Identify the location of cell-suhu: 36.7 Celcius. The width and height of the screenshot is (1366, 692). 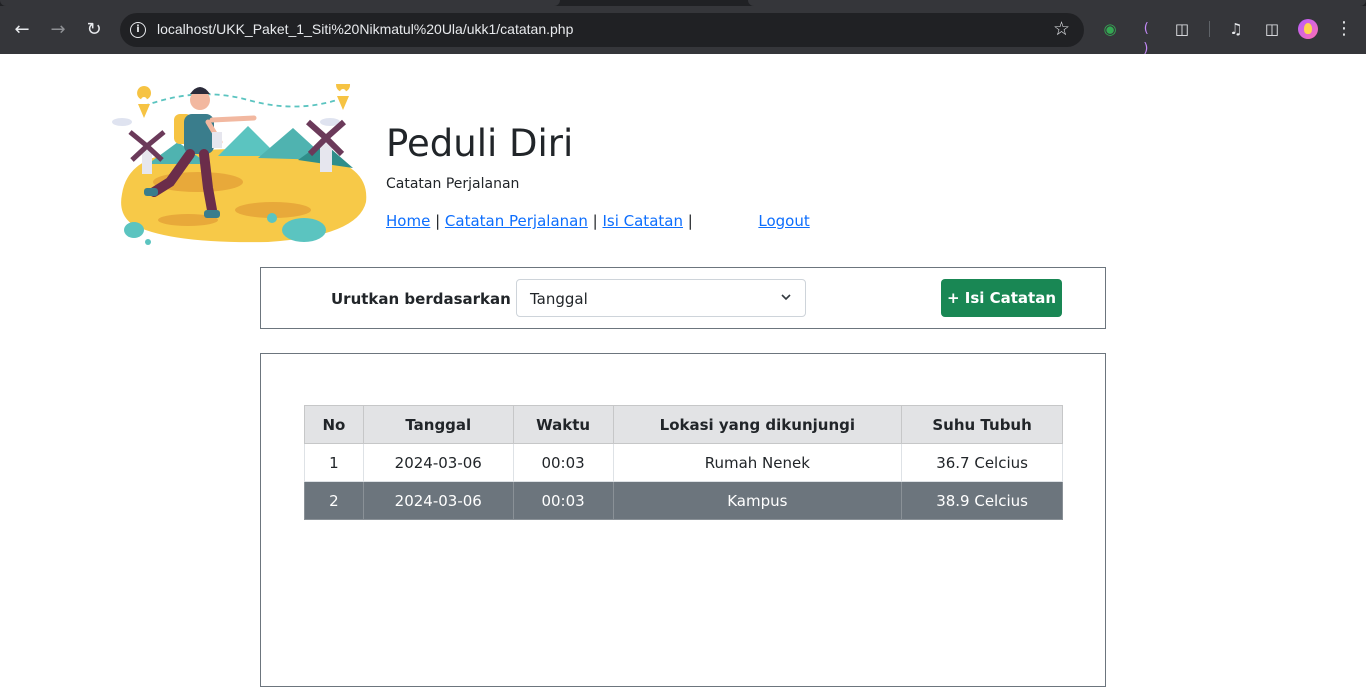
(982, 462).